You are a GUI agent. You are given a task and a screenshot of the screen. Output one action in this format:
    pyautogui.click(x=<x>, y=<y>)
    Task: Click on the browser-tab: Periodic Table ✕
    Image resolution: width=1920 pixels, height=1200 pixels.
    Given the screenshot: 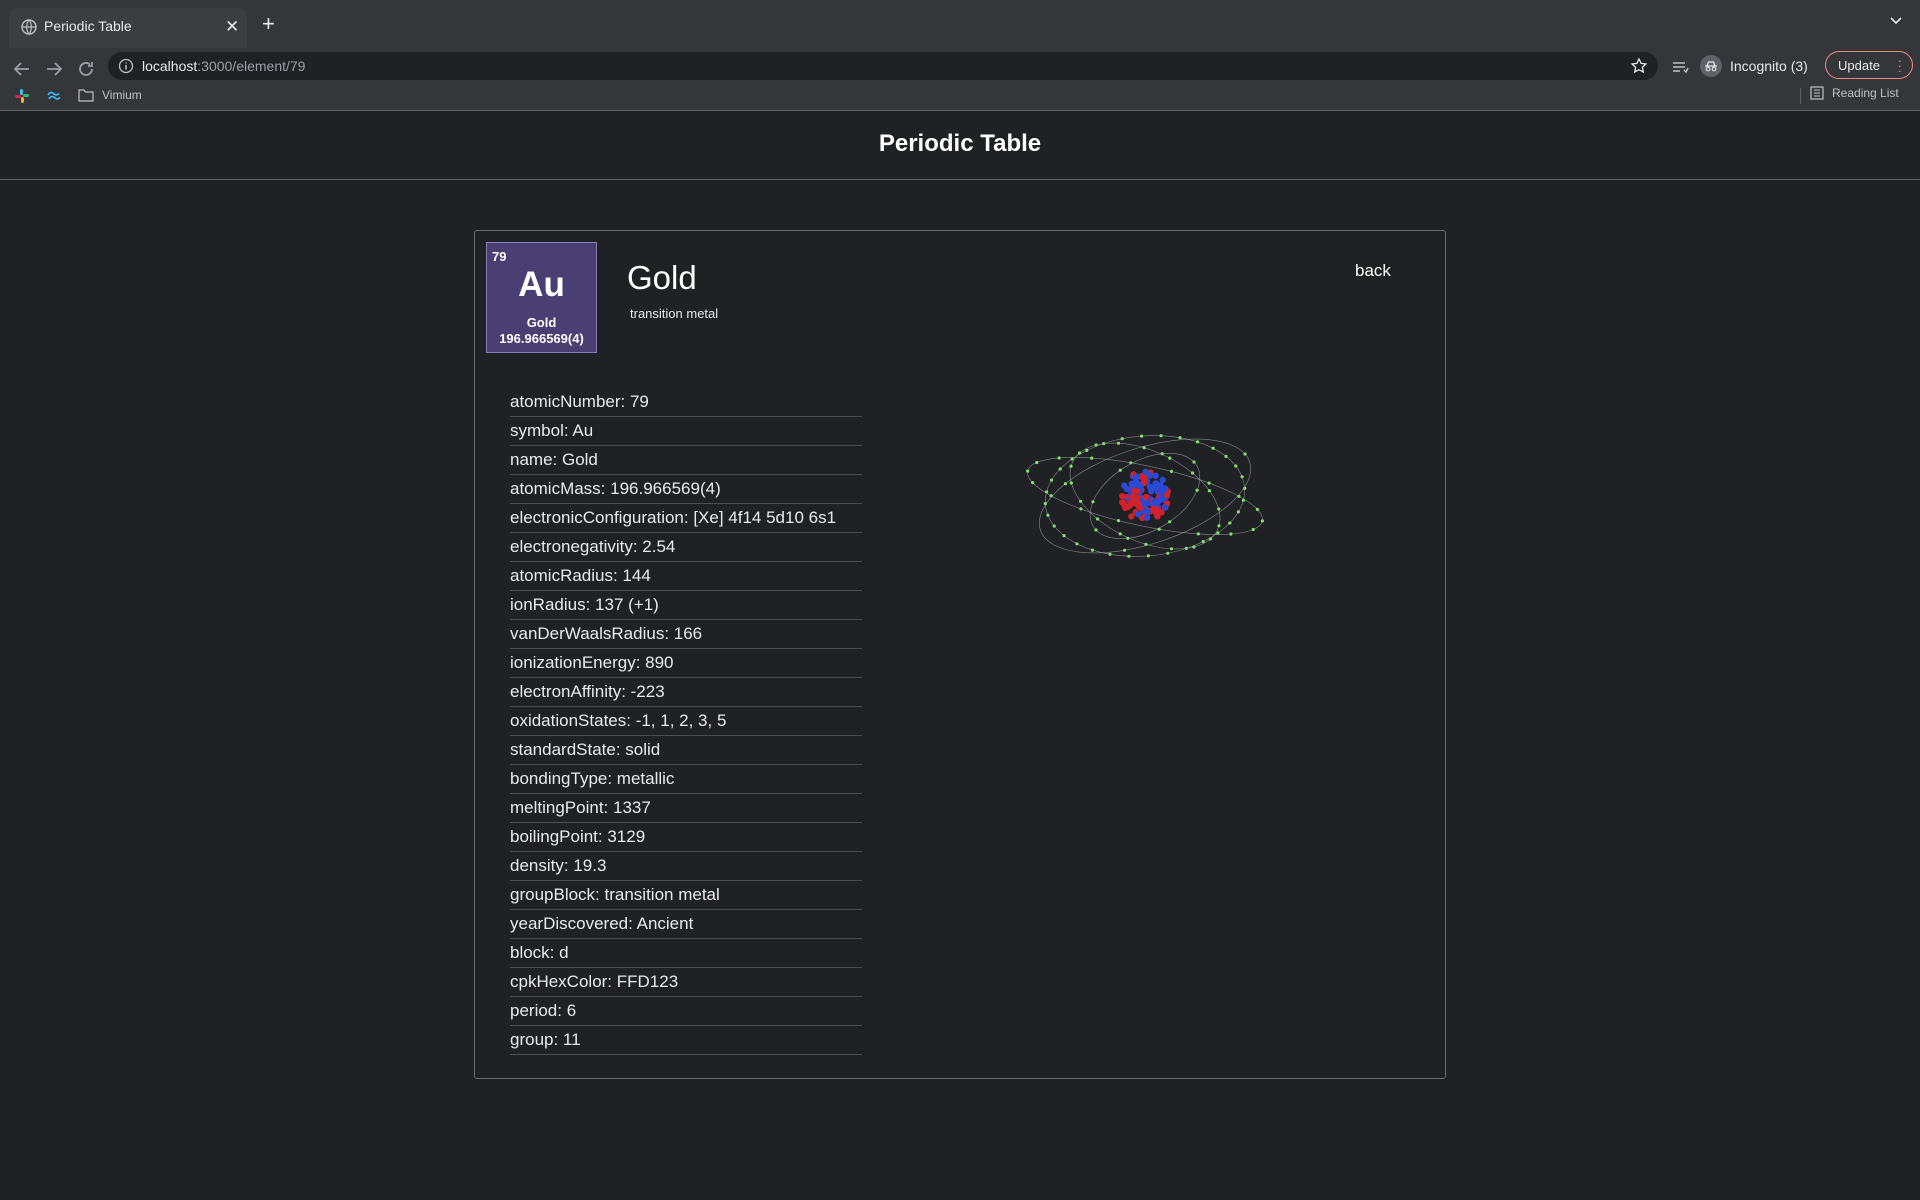 What is the action you would take?
    pyautogui.click(x=128, y=28)
    